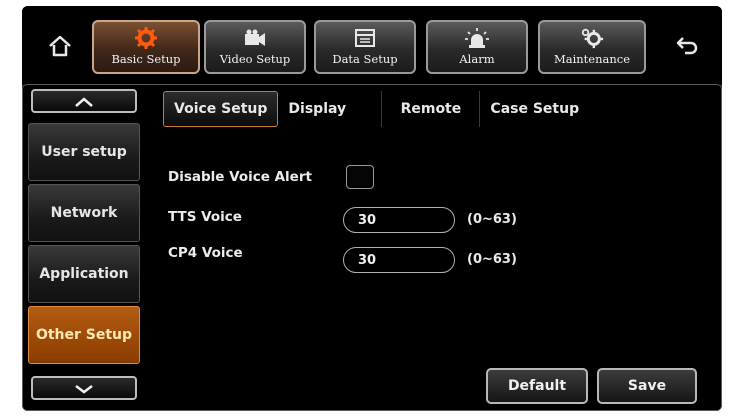  I want to click on disable-voice-alert-label: Disable Voice Alert, so click(240, 177).